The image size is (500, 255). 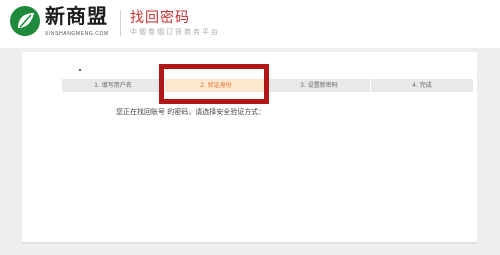 What do you see at coordinates (422, 85) in the screenshot?
I see `step-4-done: 4. 完成` at bounding box center [422, 85].